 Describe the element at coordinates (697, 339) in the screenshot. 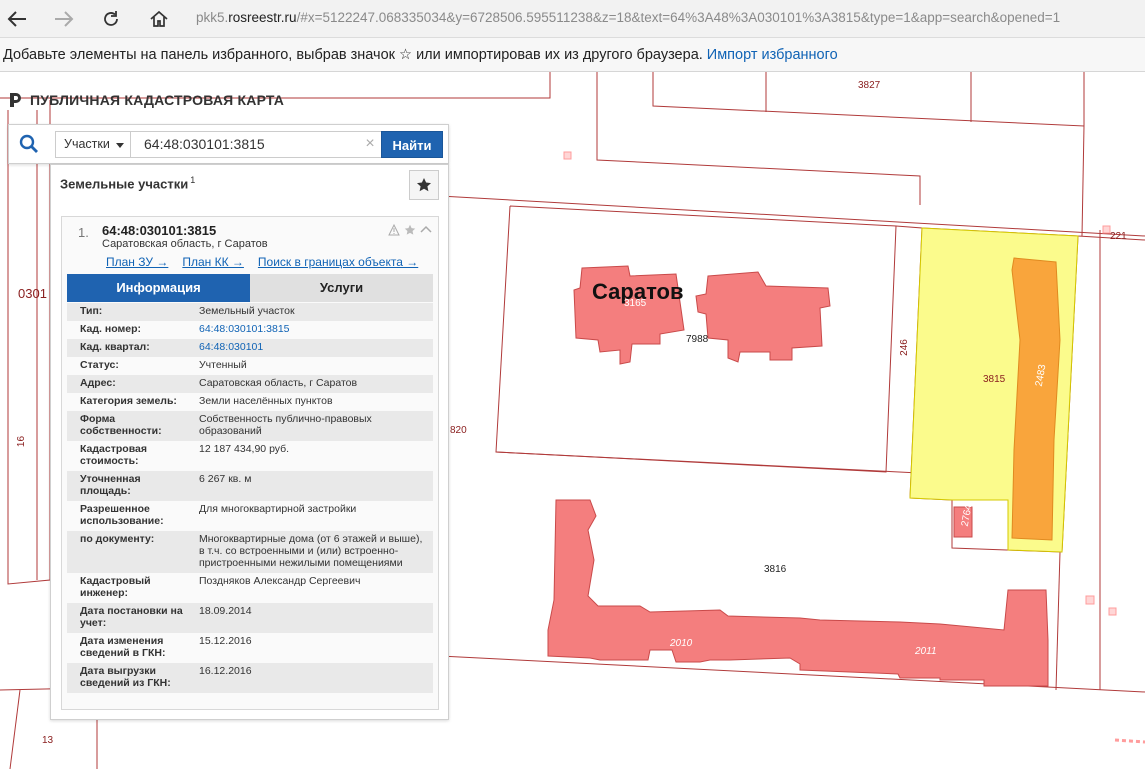

I see `map-label-7988: 7988` at that location.